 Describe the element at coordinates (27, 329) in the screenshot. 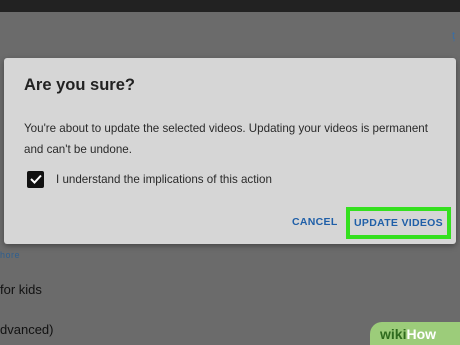

I see `background-option-advanced: dvanced)` at that location.